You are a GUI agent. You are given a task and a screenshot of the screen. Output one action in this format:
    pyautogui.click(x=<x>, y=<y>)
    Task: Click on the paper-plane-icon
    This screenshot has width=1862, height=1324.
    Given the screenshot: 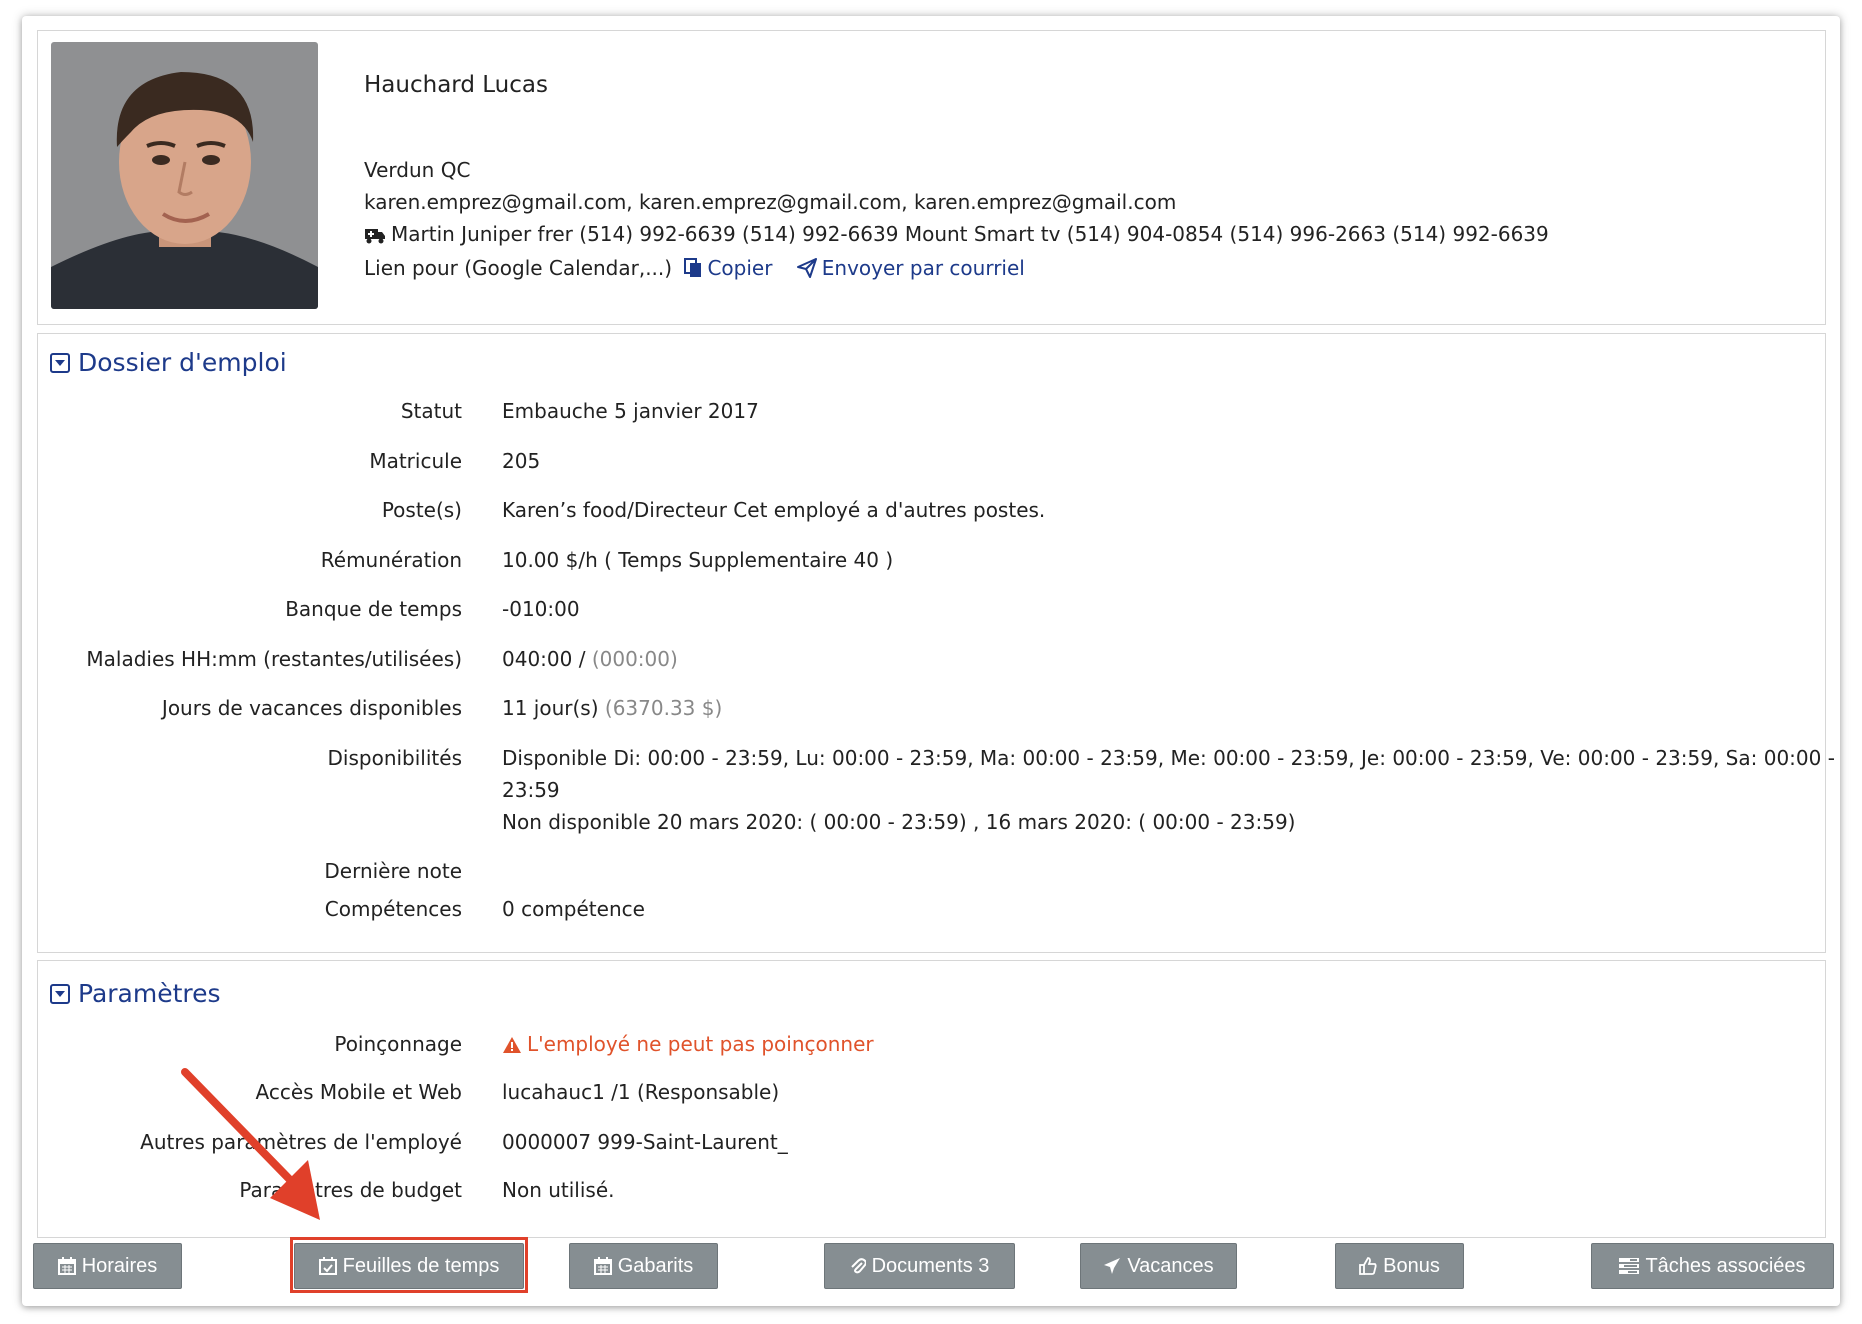 What is the action you would take?
    pyautogui.click(x=806, y=270)
    